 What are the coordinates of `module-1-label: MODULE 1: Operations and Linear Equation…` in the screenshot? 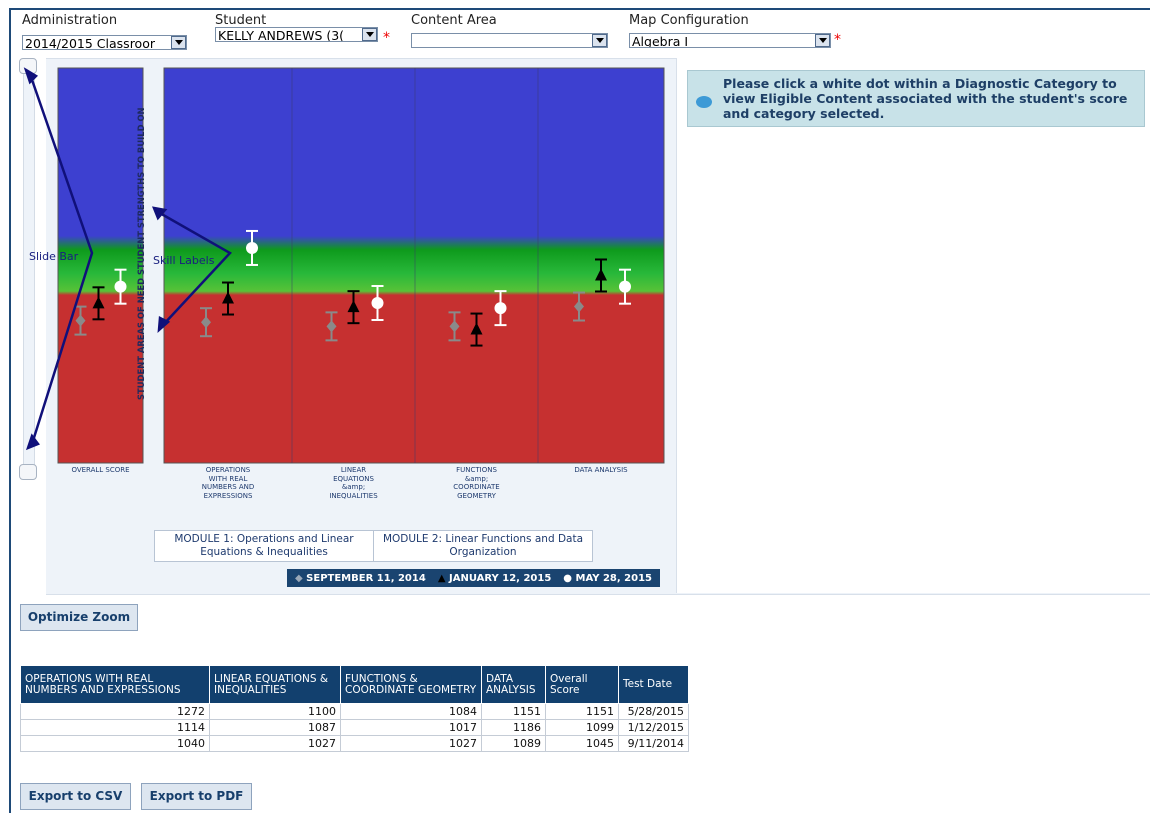 It's located at (264, 546).